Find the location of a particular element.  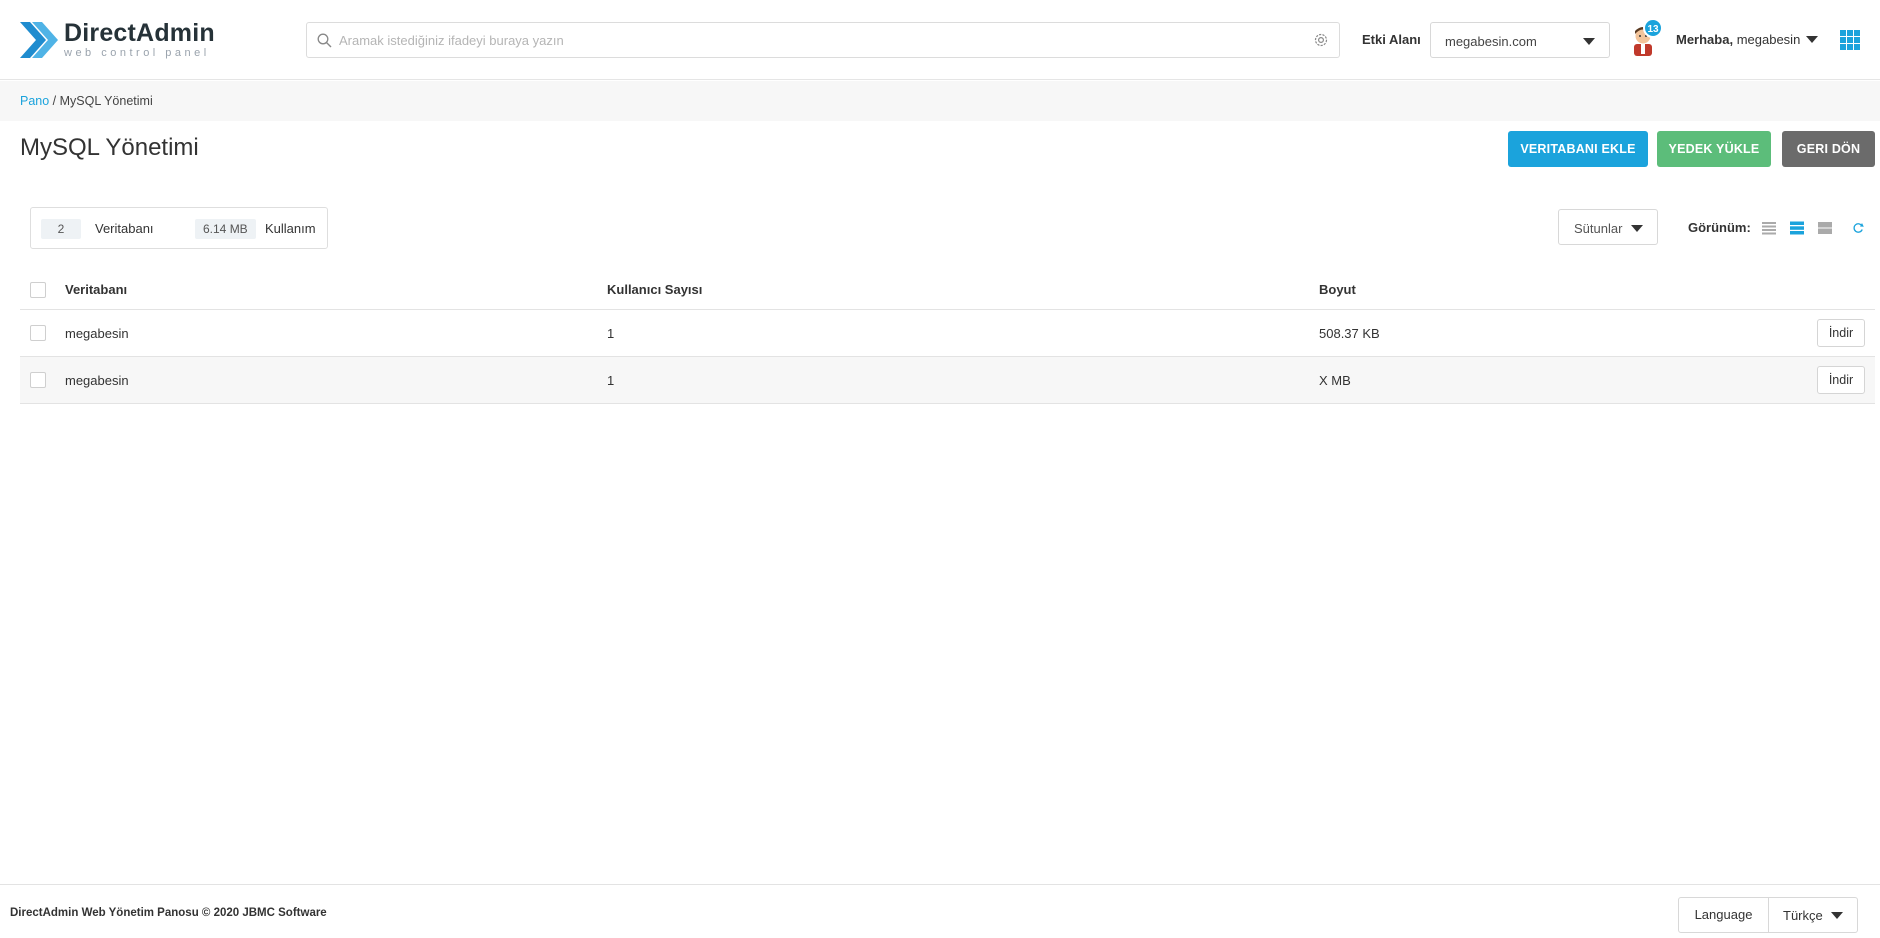

stats-summary: 2 Veritabanı 6.14 MB Kullanım is located at coordinates (179, 228).